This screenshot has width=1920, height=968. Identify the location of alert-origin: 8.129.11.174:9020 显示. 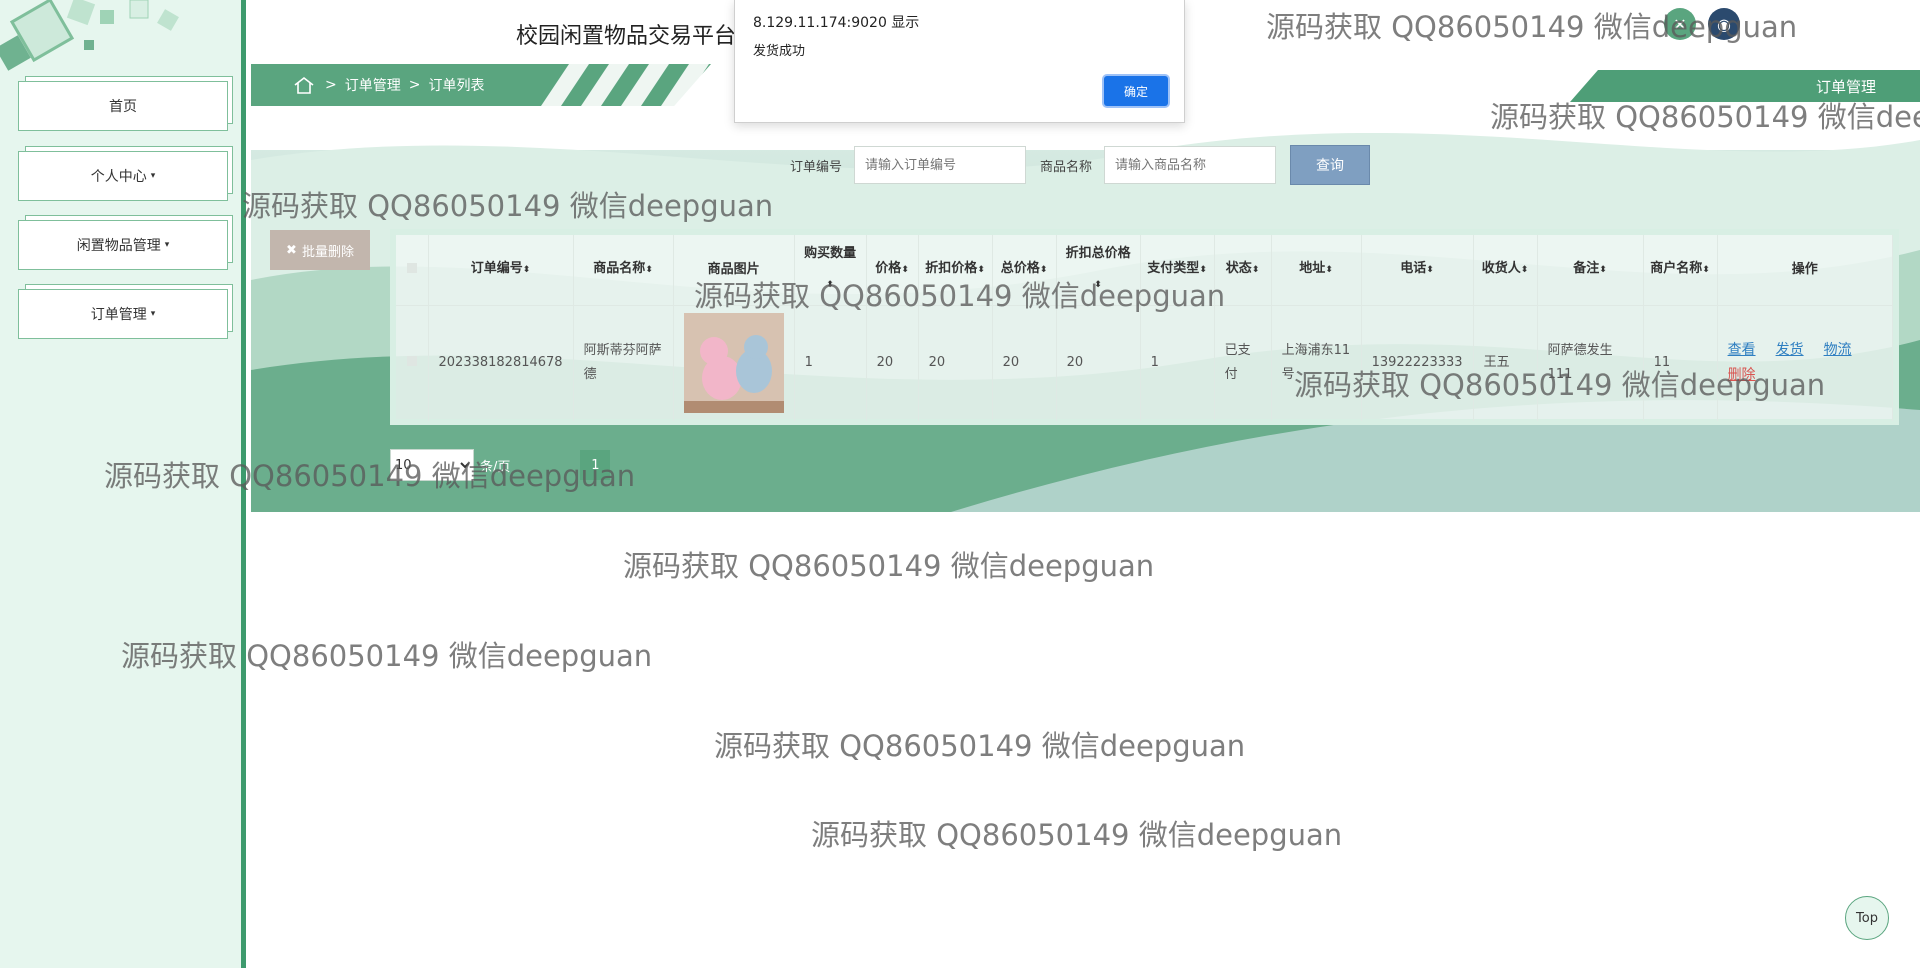
(836, 23).